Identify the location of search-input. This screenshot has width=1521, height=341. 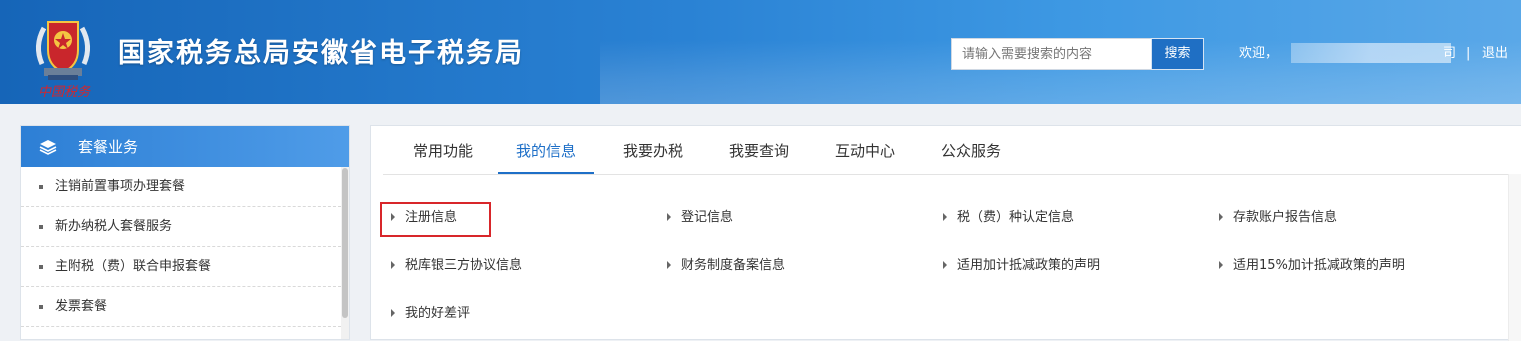
(1051, 54).